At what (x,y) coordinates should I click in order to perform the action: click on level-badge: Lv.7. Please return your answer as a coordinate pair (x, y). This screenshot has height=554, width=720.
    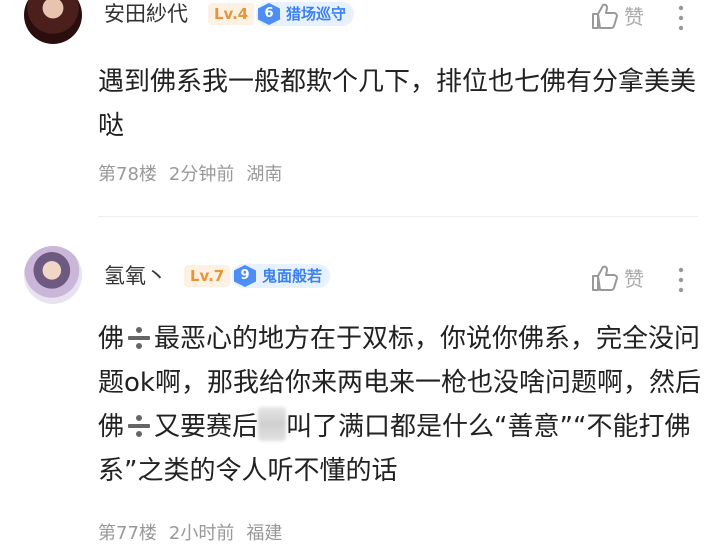
    Looking at the image, I should click on (207, 276).